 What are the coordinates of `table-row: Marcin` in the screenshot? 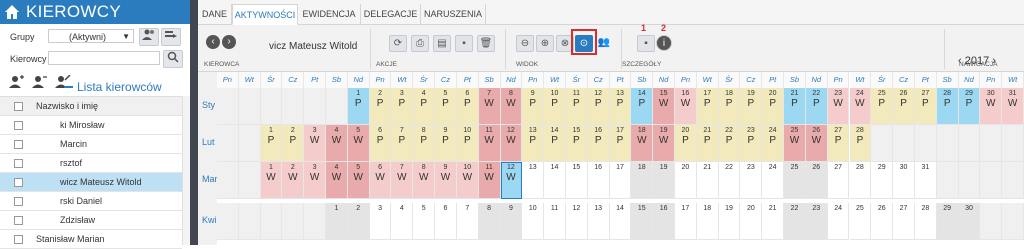 It's located at (91, 144).